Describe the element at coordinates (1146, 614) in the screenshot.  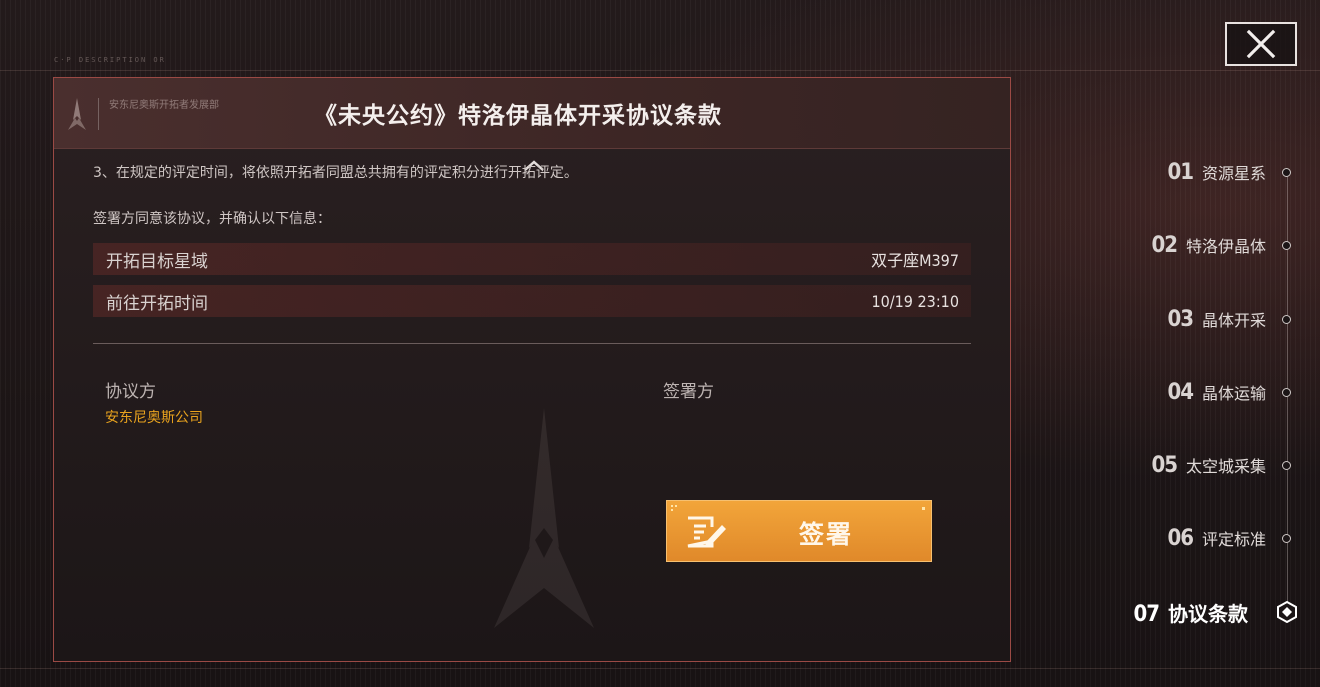
I see `nav-number: 07` at that location.